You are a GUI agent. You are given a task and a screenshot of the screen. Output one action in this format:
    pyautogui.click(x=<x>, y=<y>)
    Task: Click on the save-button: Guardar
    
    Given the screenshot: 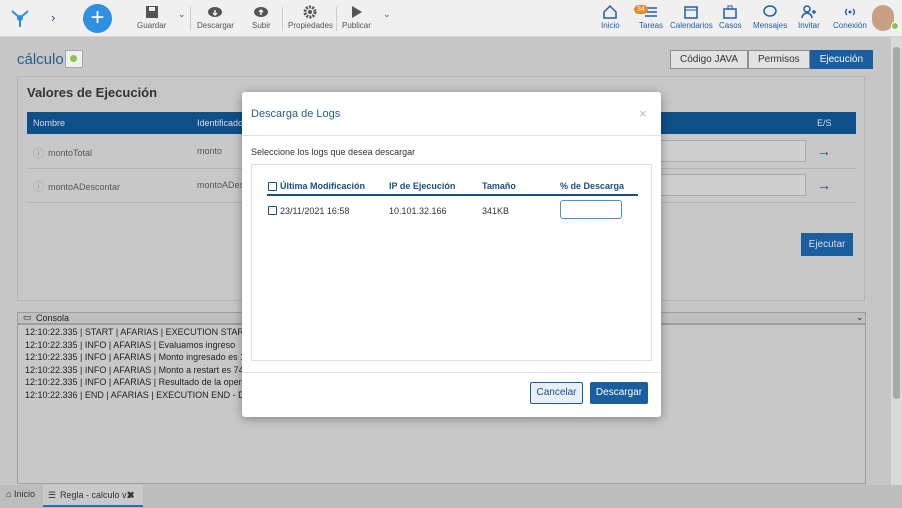 What is the action you would take?
    pyautogui.click(x=151, y=17)
    